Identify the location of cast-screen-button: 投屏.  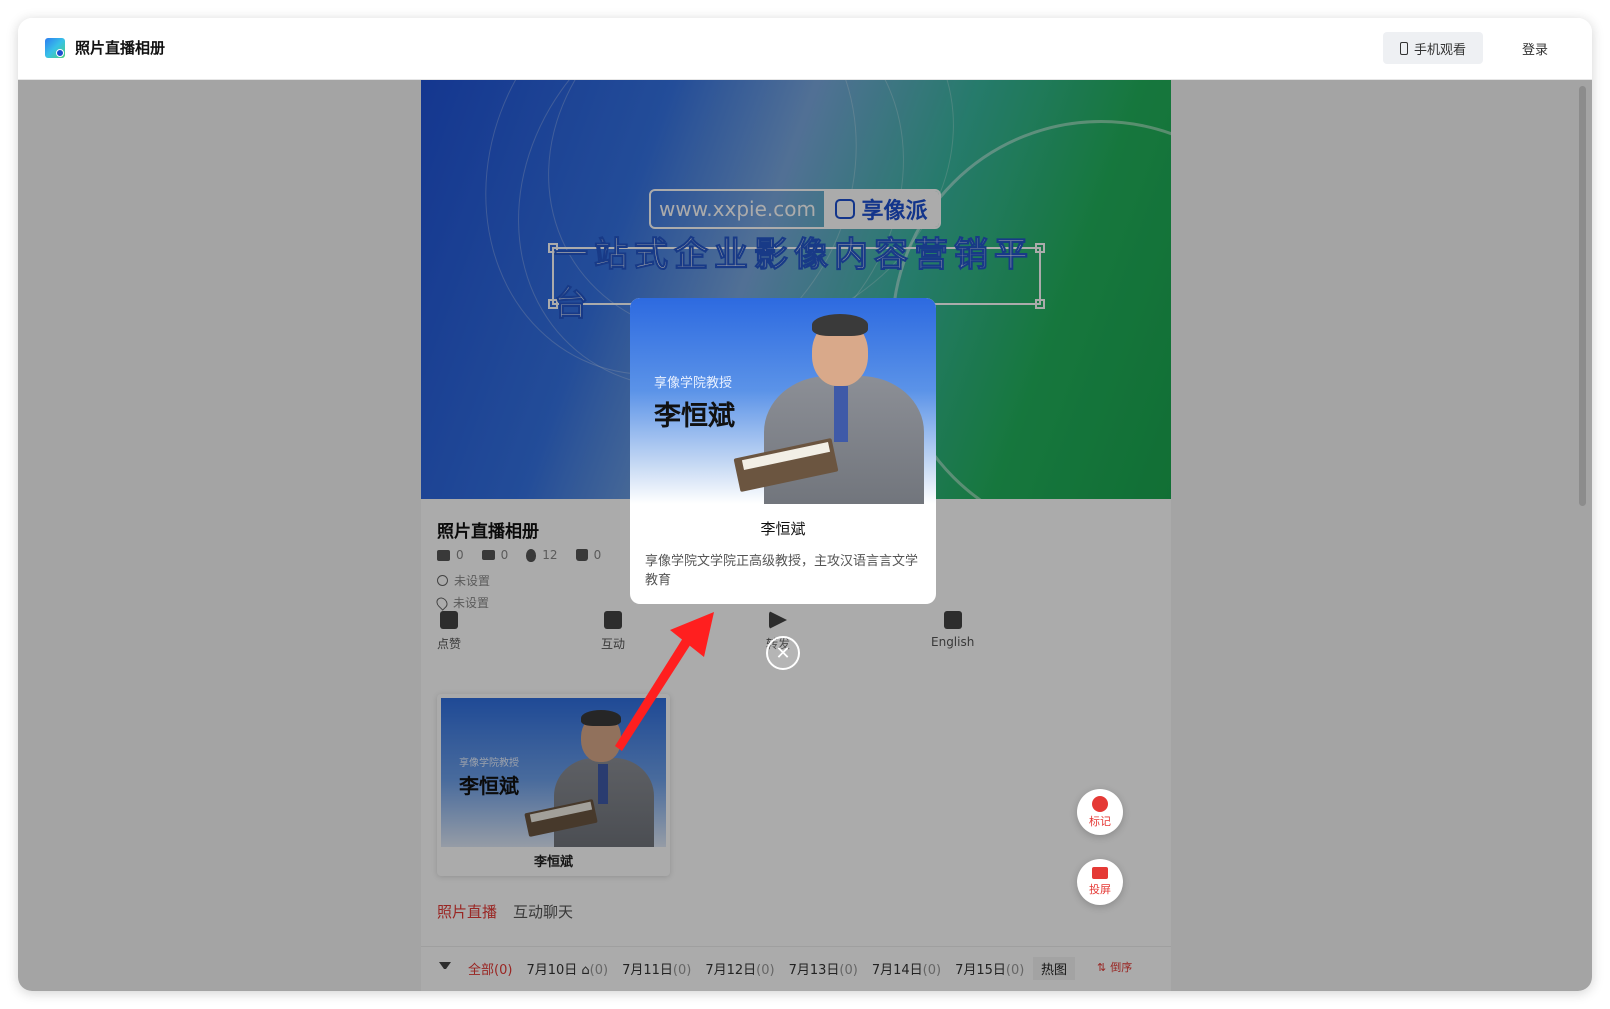
(1100, 882).